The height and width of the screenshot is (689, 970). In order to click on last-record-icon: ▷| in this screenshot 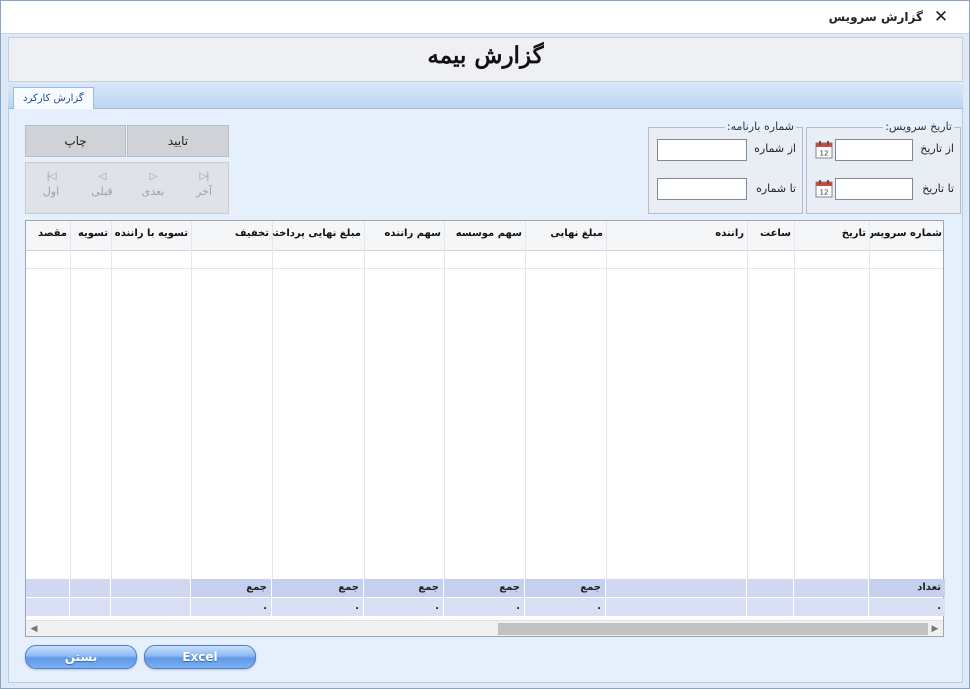, I will do `click(204, 176)`.